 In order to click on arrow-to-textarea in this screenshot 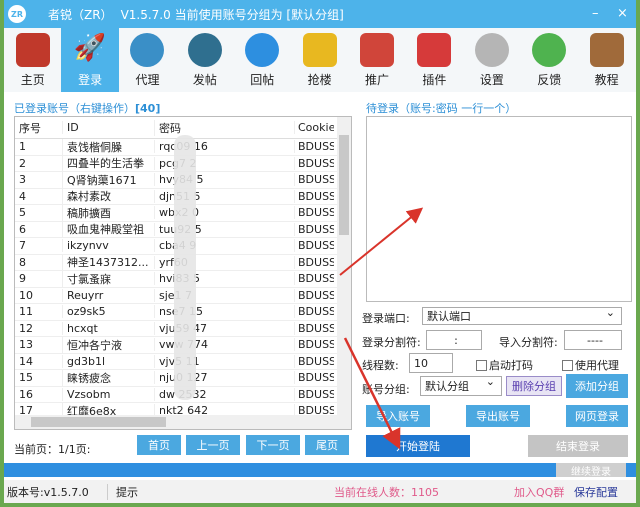, I will do `click(381, 241)`.